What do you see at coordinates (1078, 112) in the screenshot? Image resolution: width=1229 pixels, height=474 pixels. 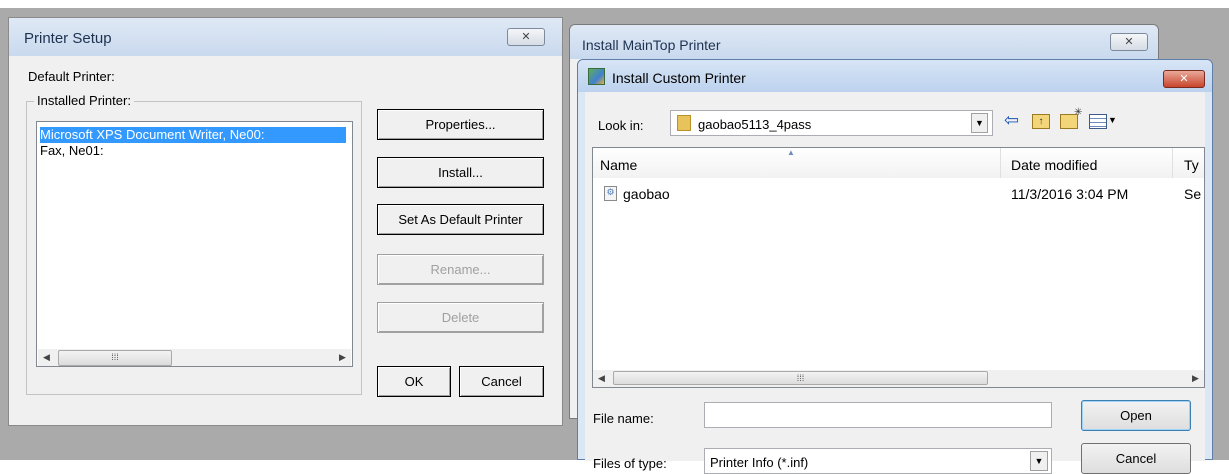 I see `new-folder-sparkle-icon: ✳` at bounding box center [1078, 112].